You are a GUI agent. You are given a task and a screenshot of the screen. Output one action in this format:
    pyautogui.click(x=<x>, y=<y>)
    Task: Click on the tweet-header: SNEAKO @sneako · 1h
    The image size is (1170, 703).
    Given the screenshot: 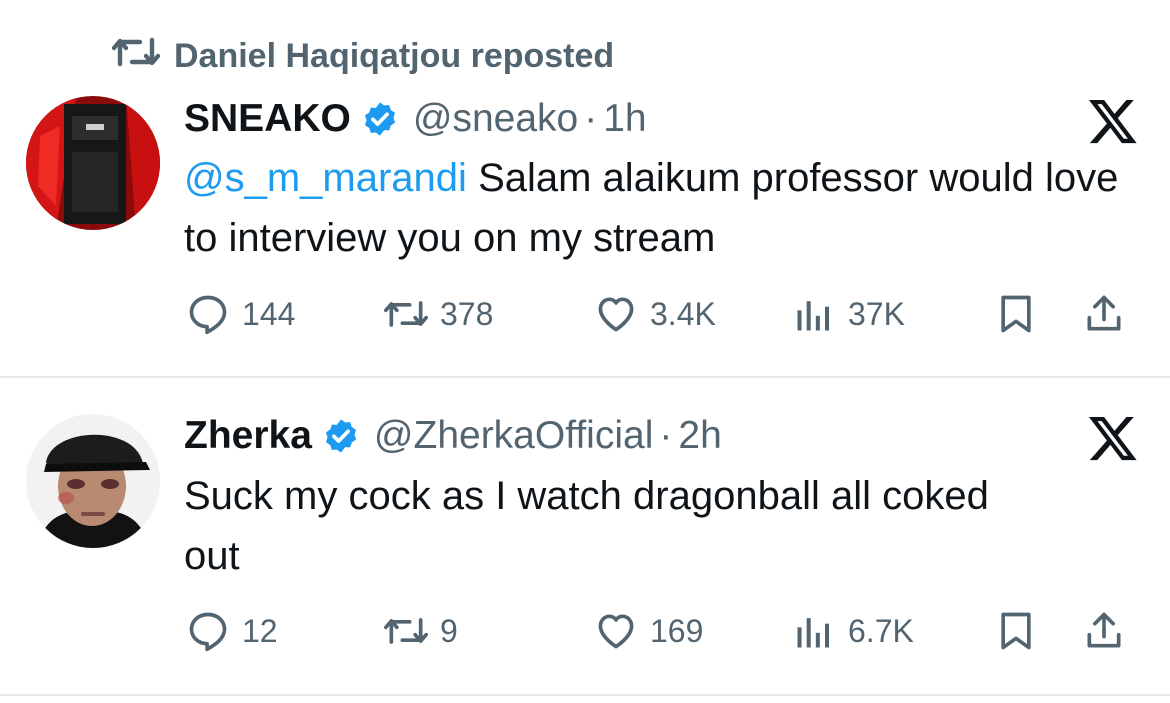 What is the action you would take?
    pyautogui.click(x=415, y=119)
    